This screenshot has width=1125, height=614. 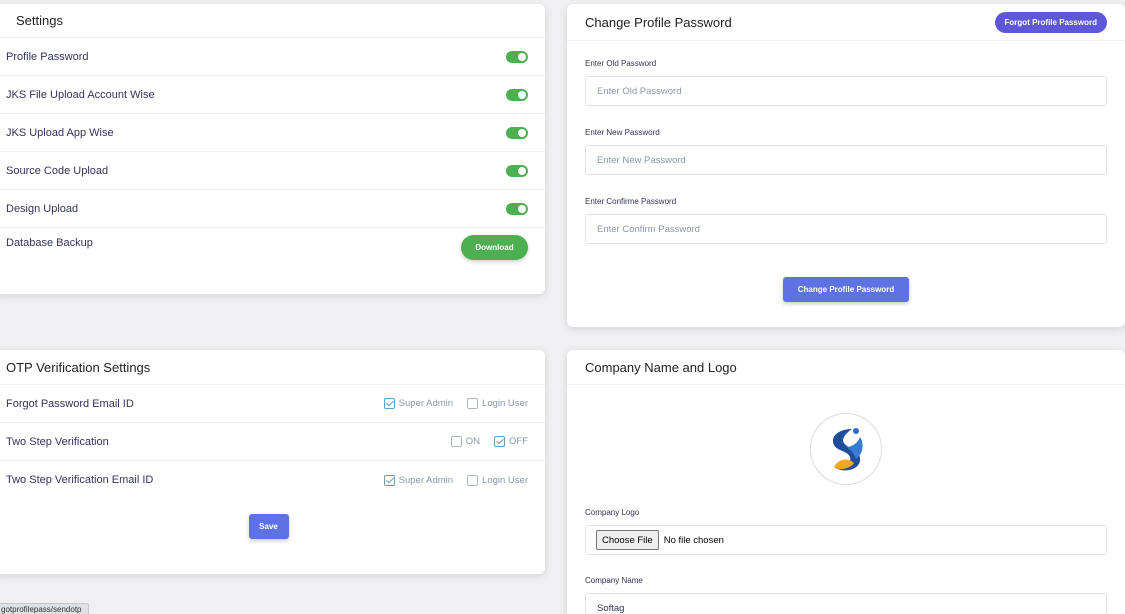 What do you see at coordinates (39, 20) in the screenshot?
I see `settings-title: Settings` at bounding box center [39, 20].